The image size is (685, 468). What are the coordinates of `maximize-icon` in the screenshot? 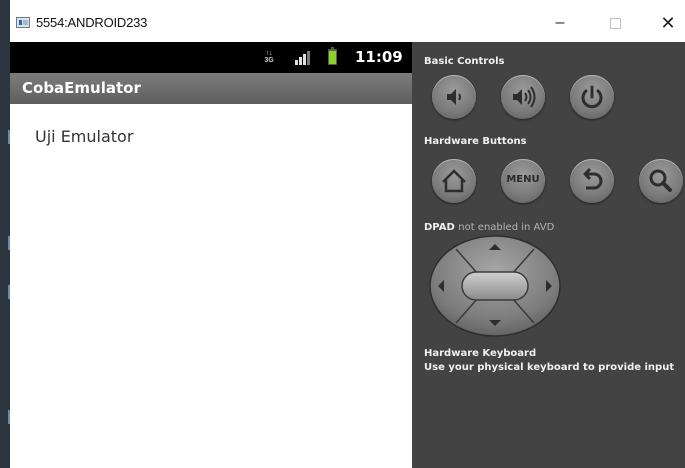 It's located at (615, 23).